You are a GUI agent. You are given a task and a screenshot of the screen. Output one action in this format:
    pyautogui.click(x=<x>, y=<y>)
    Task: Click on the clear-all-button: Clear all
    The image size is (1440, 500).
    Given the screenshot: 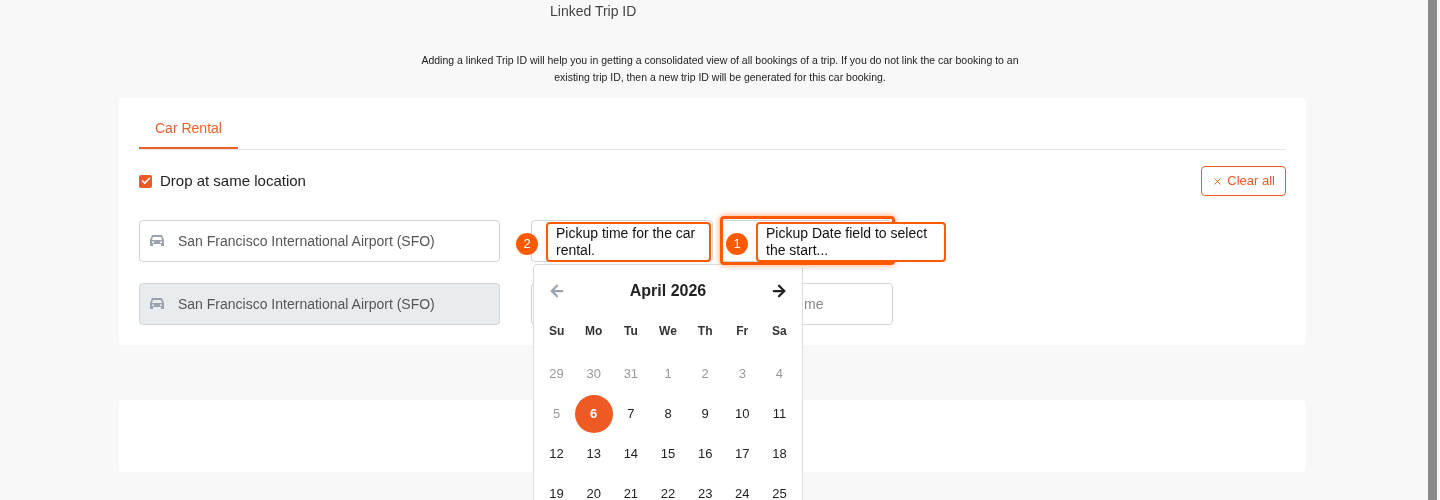 What is the action you would take?
    pyautogui.click(x=1243, y=181)
    